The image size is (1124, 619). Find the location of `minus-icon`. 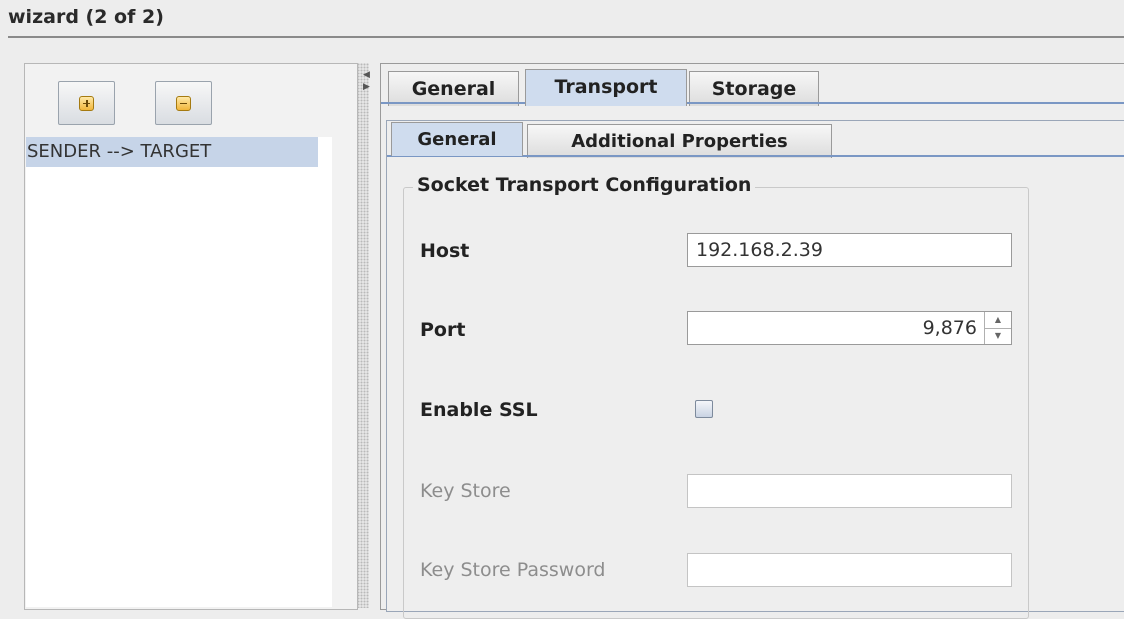

minus-icon is located at coordinates (183, 103).